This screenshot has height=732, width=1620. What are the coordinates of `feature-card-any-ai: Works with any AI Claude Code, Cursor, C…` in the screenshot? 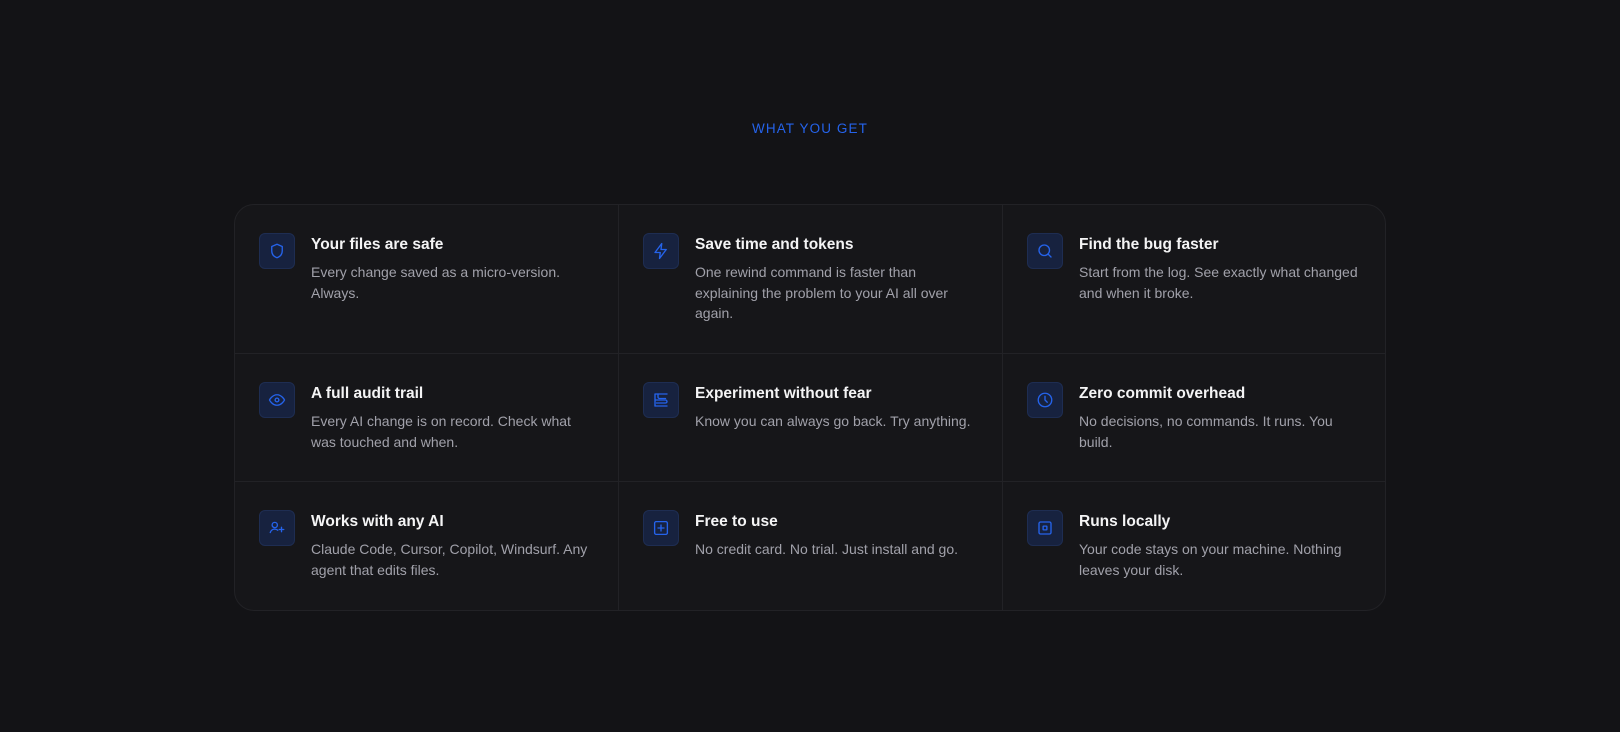 It's located at (427, 546).